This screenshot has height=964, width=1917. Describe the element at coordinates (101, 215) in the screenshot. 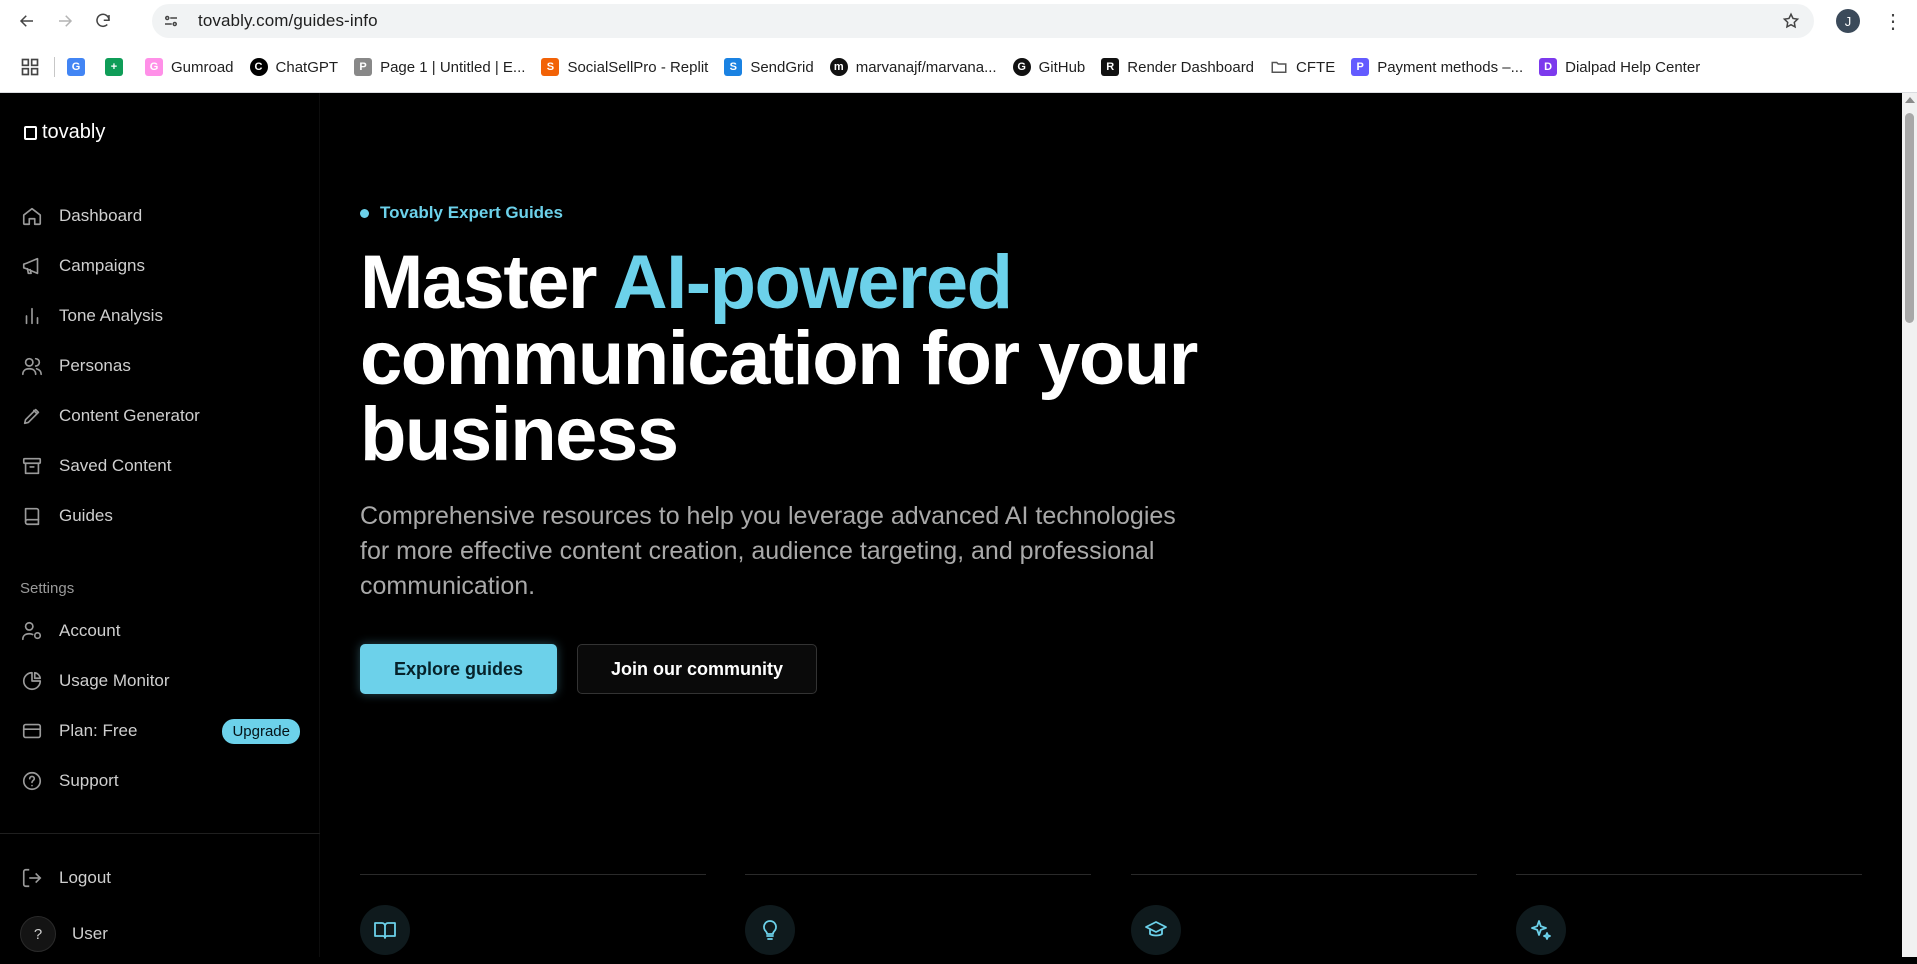

I see `sidebar-item-label: Dashboard` at that location.